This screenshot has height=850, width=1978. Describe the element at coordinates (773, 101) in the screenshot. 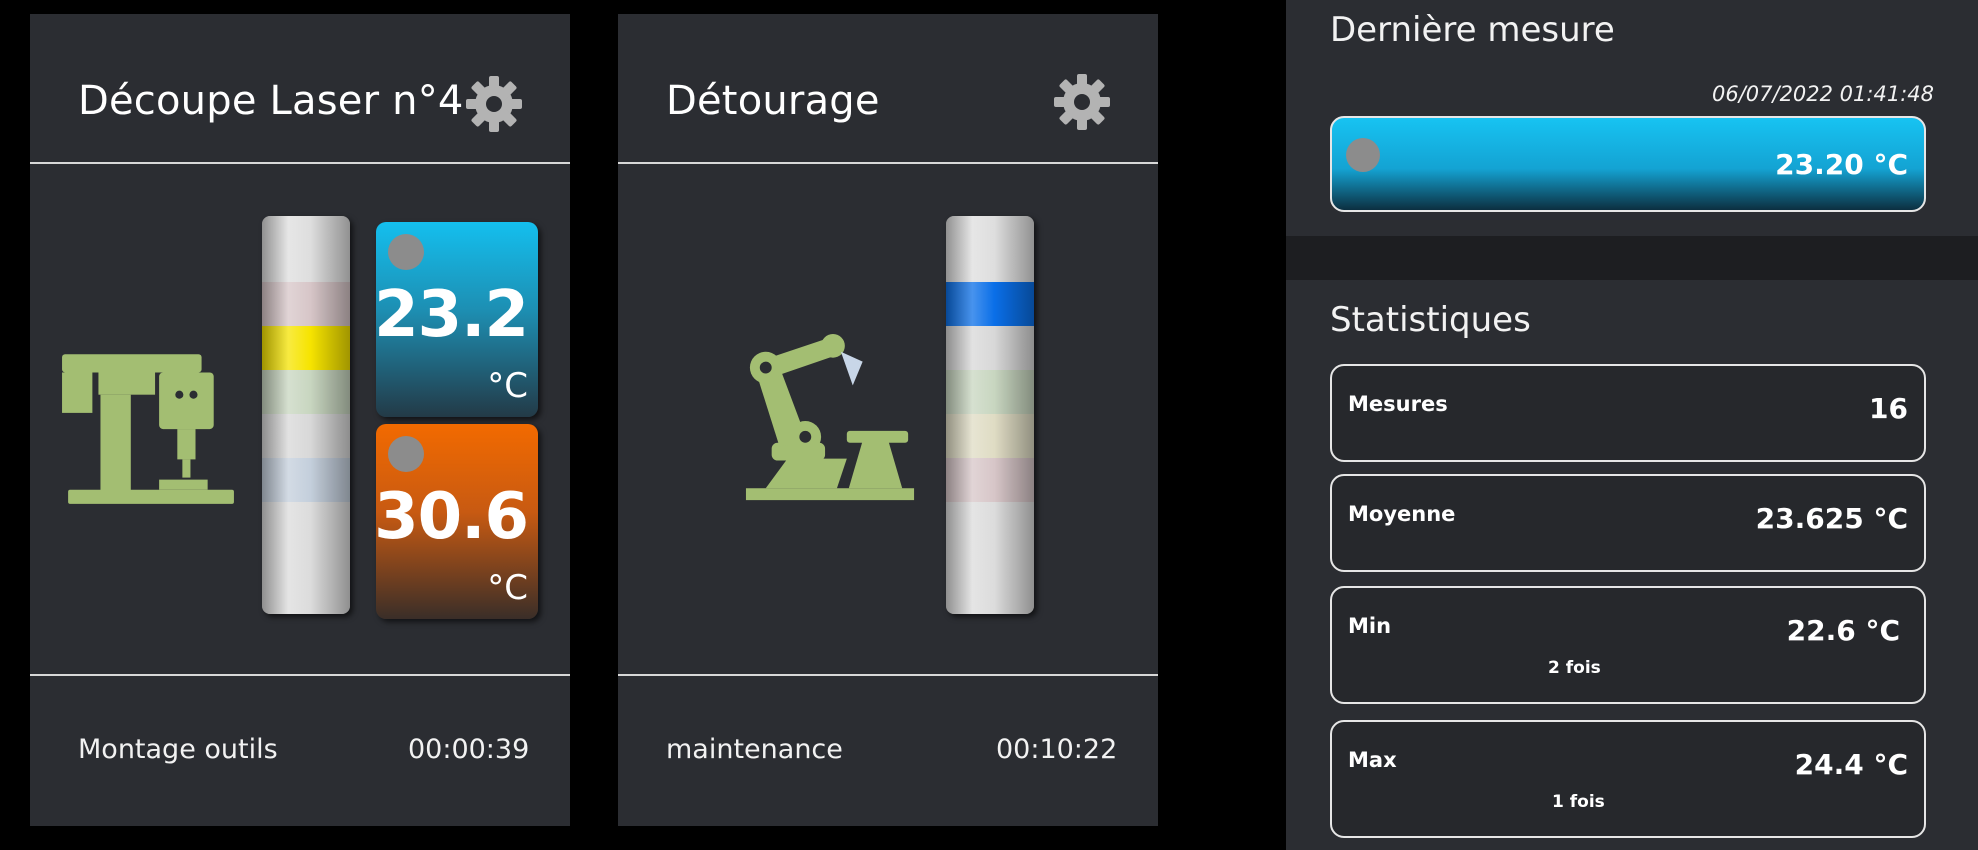

I see `machine-title: Détourage` at that location.